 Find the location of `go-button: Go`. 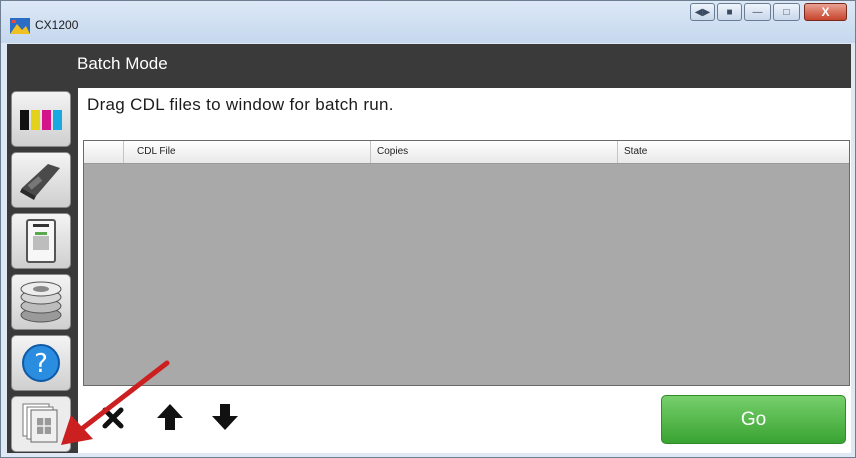

go-button: Go is located at coordinates (753, 419).